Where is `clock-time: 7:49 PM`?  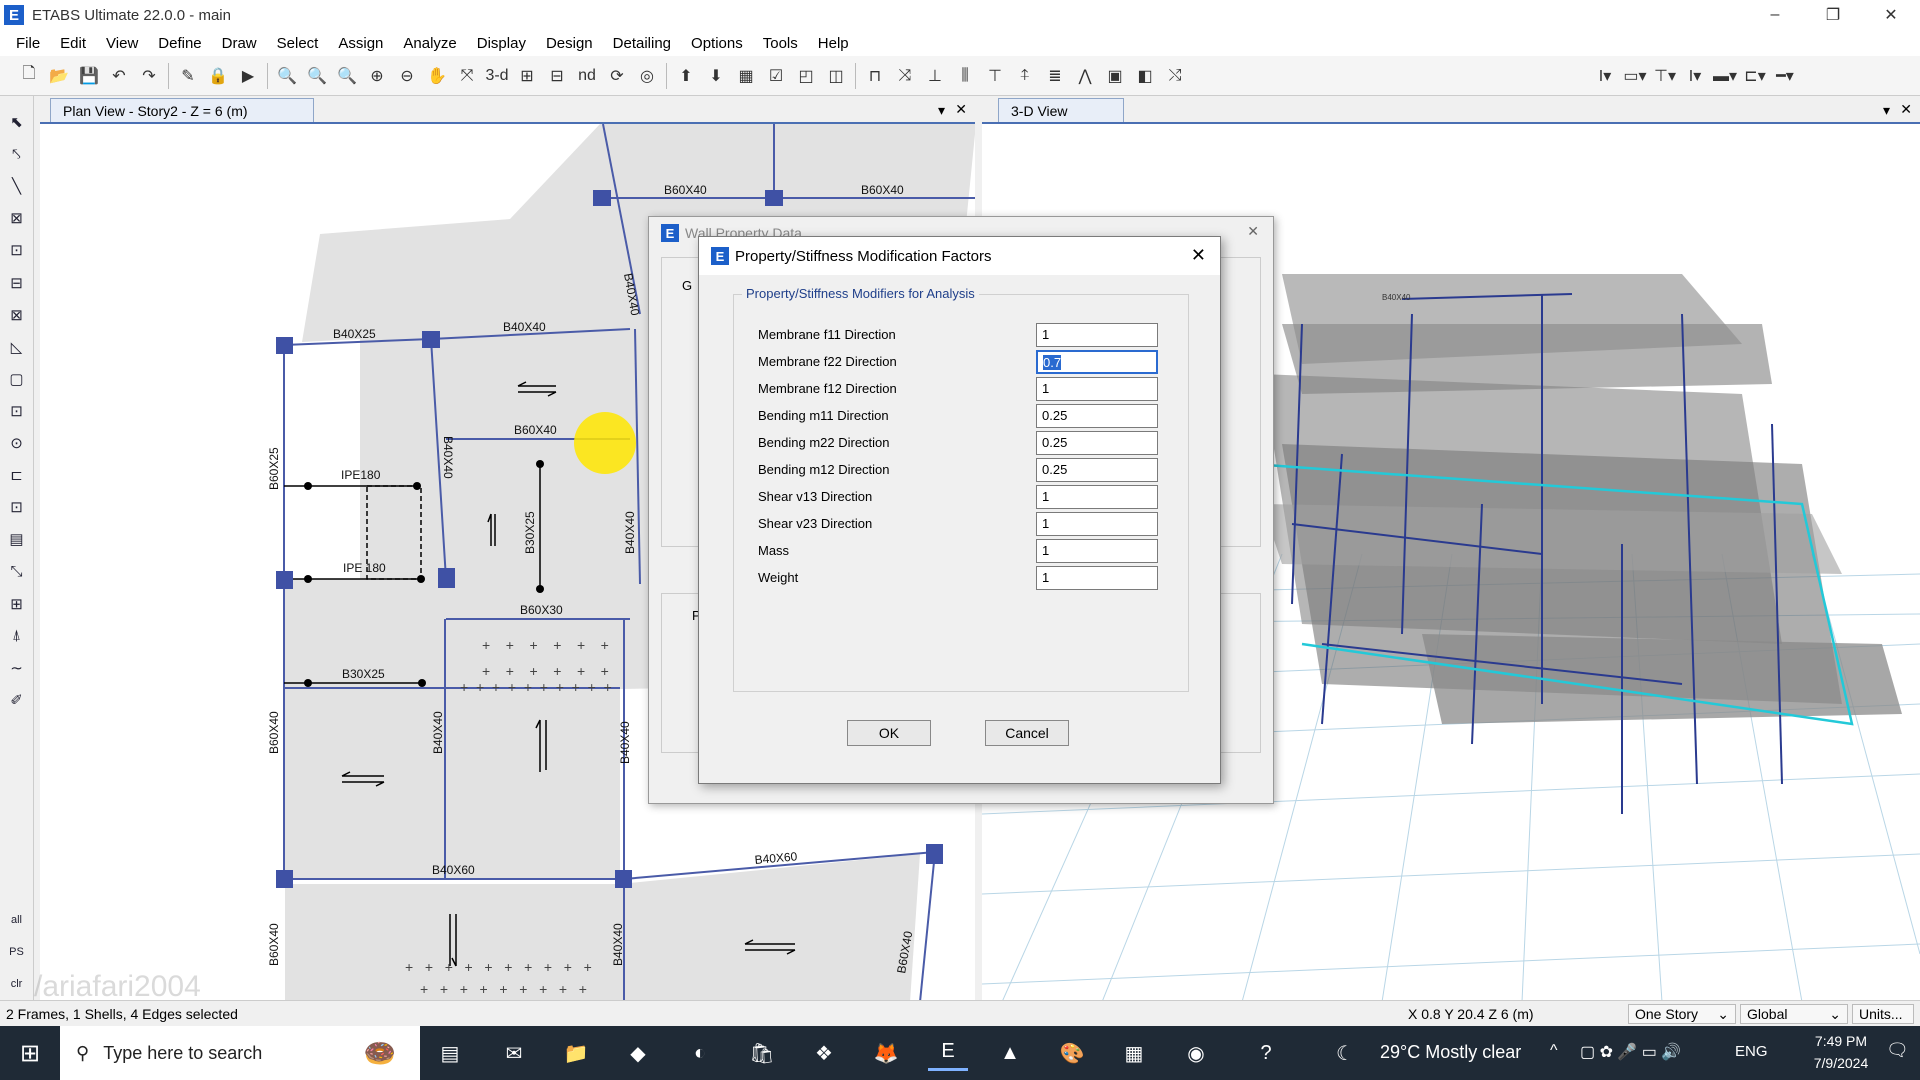
clock-time: 7:49 PM is located at coordinates (1841, 1041).